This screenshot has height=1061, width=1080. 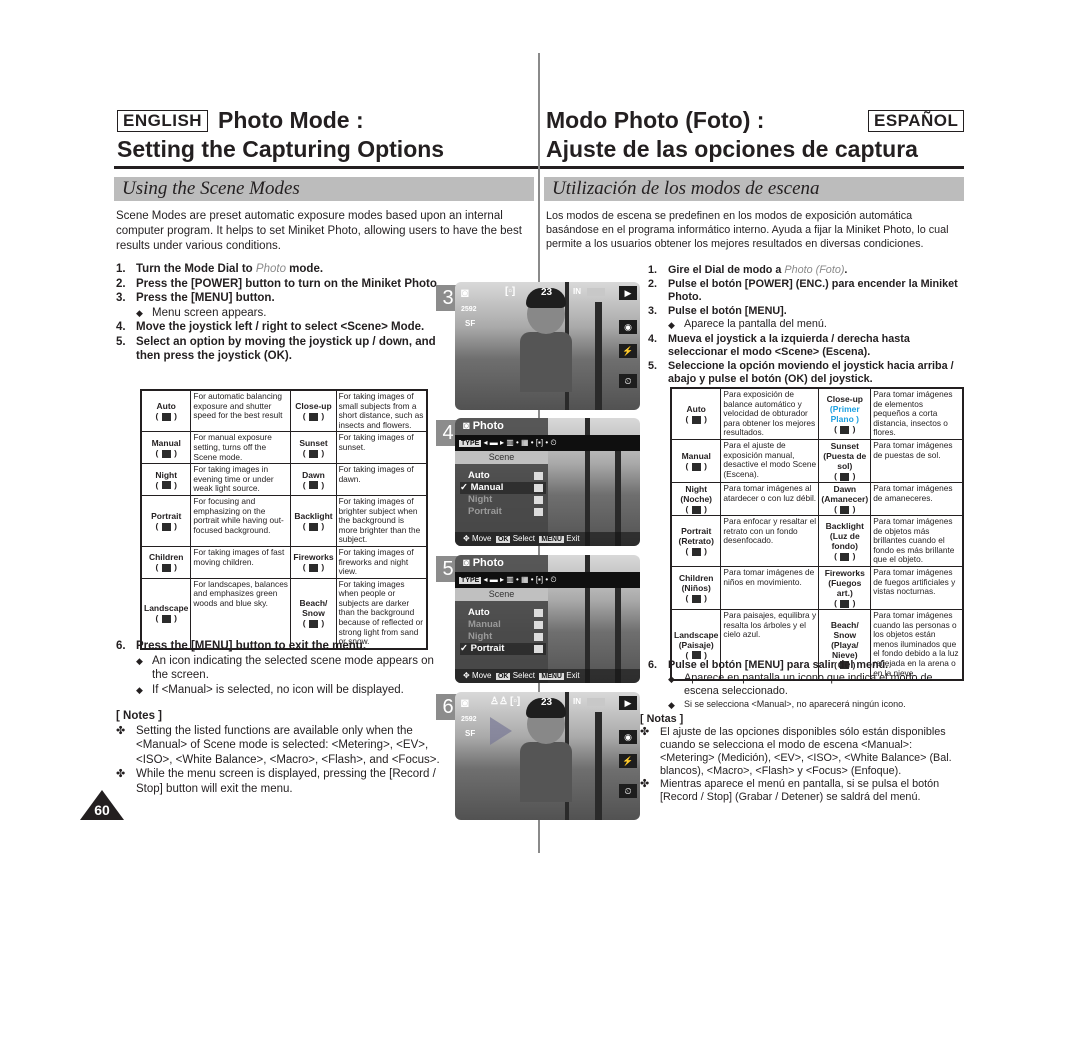 I want to click on english-notes-title: [ Notes ], so click(x=139, y=716).